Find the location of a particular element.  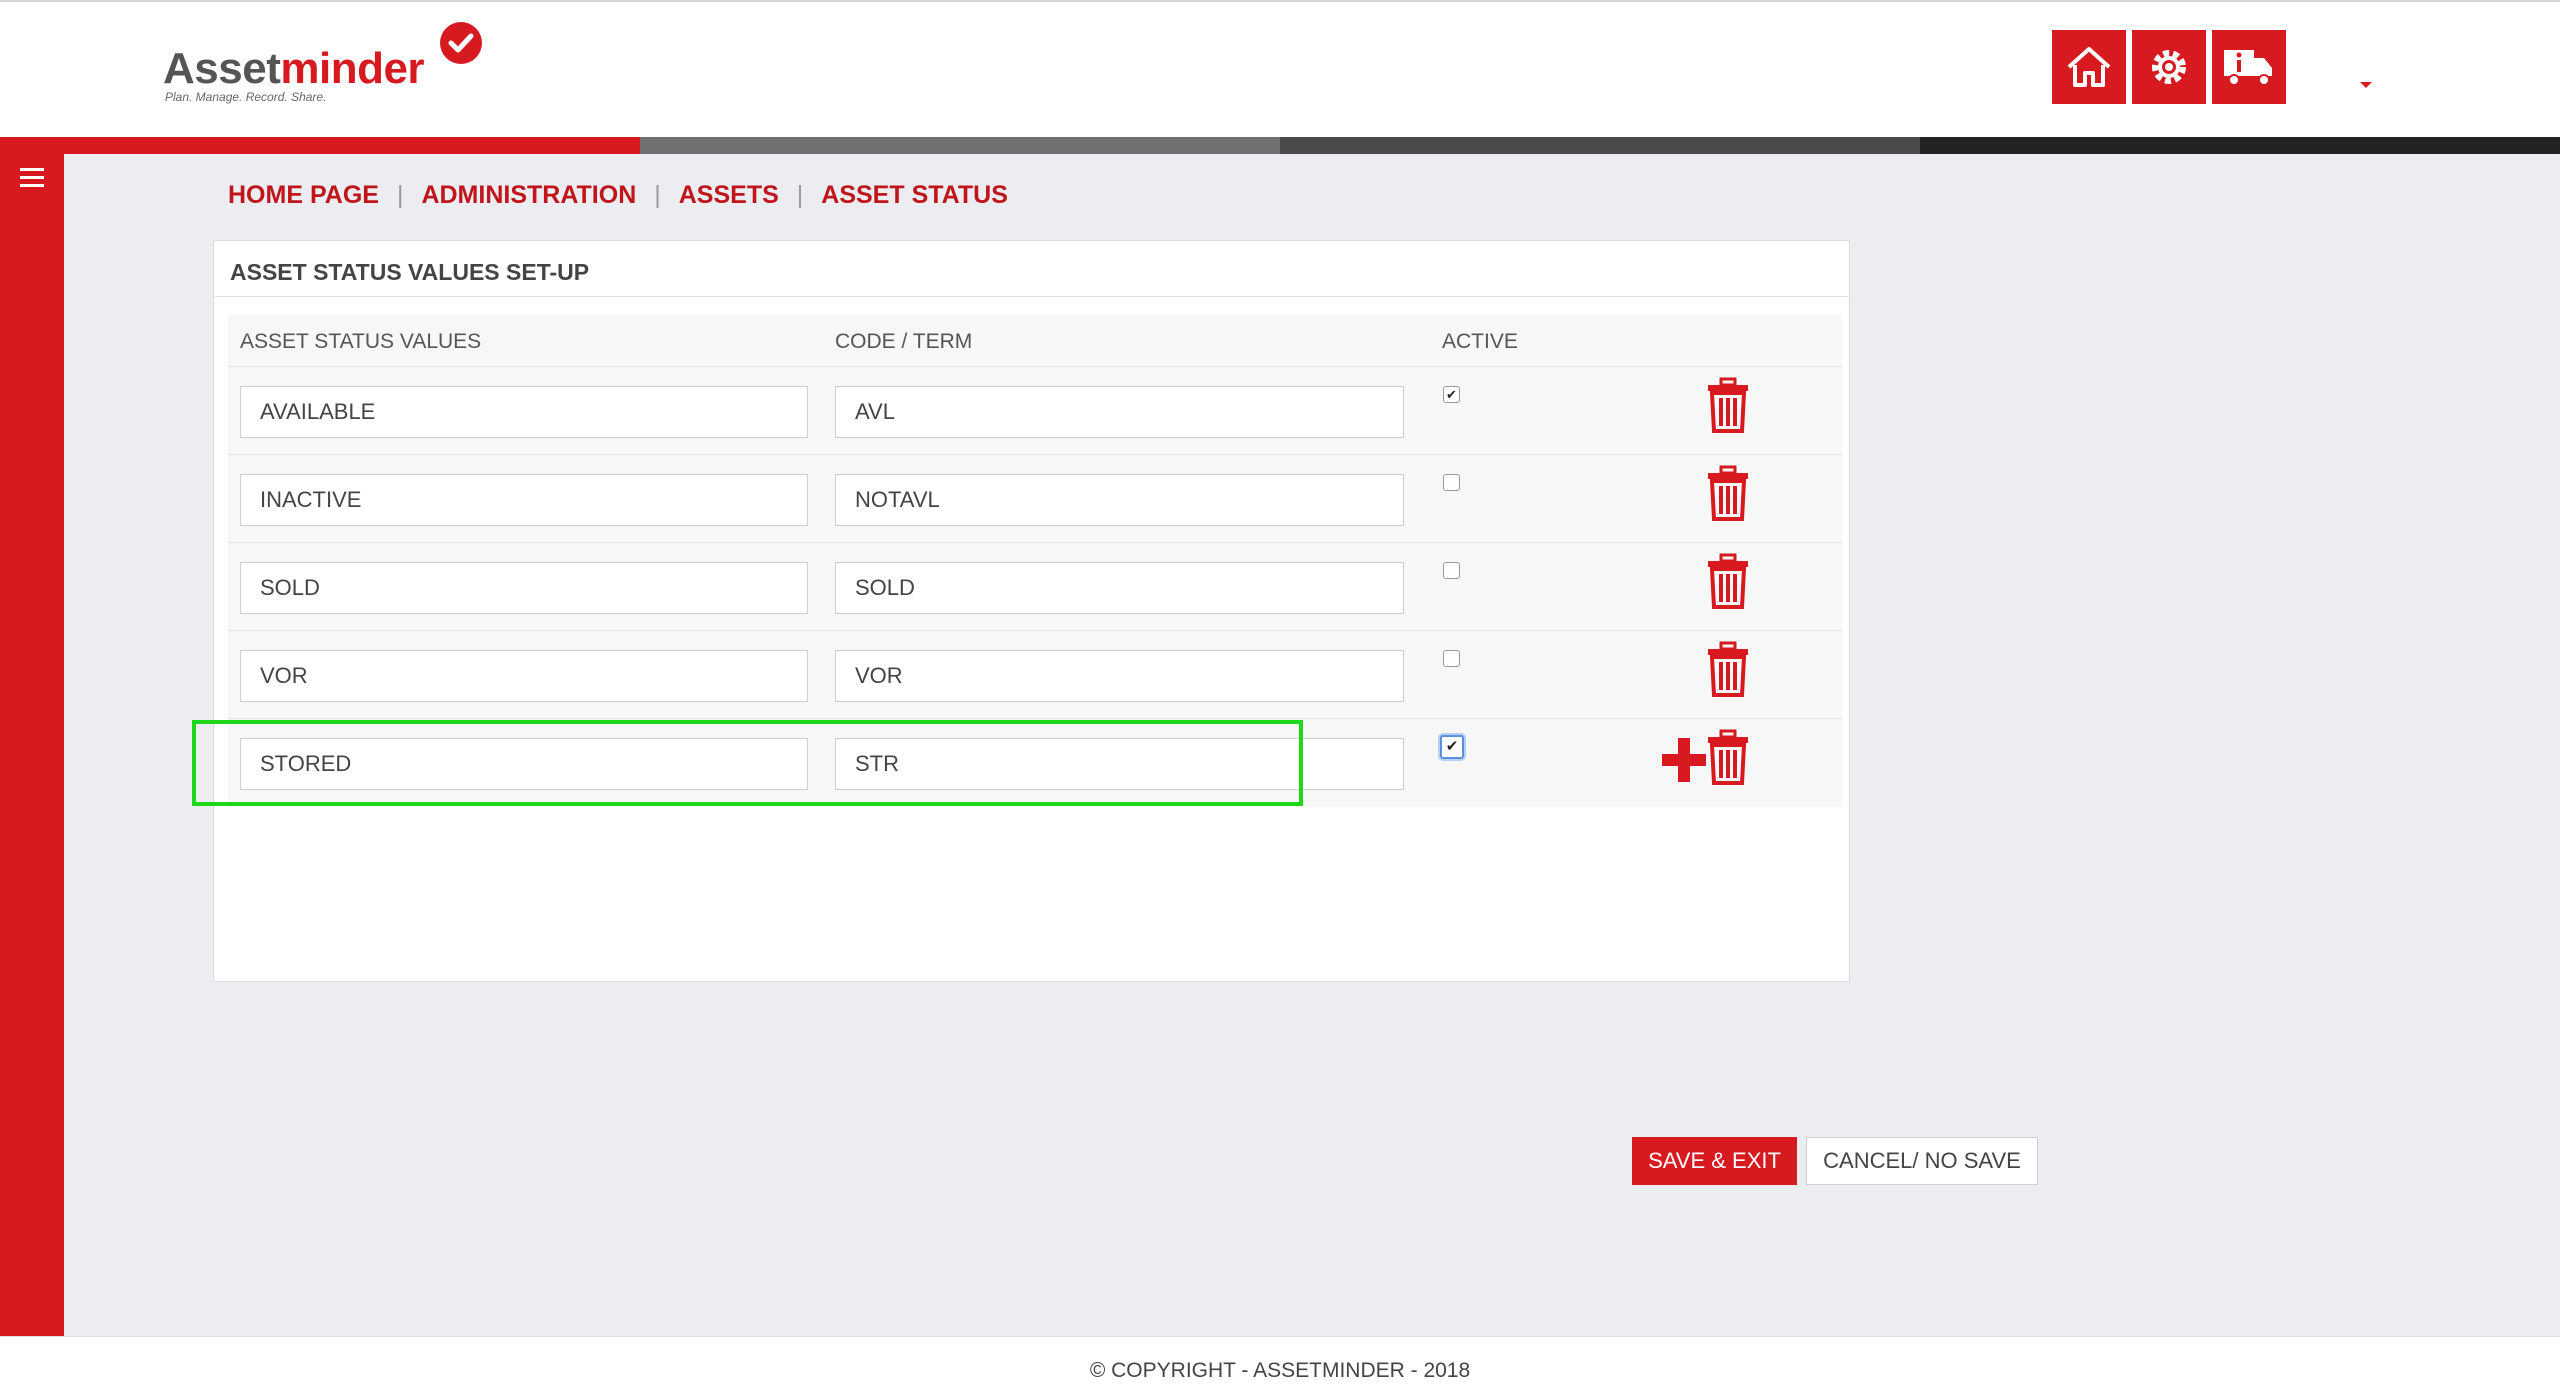

table-row: STORED STR ✔ is located at coordinates (1035, 763).